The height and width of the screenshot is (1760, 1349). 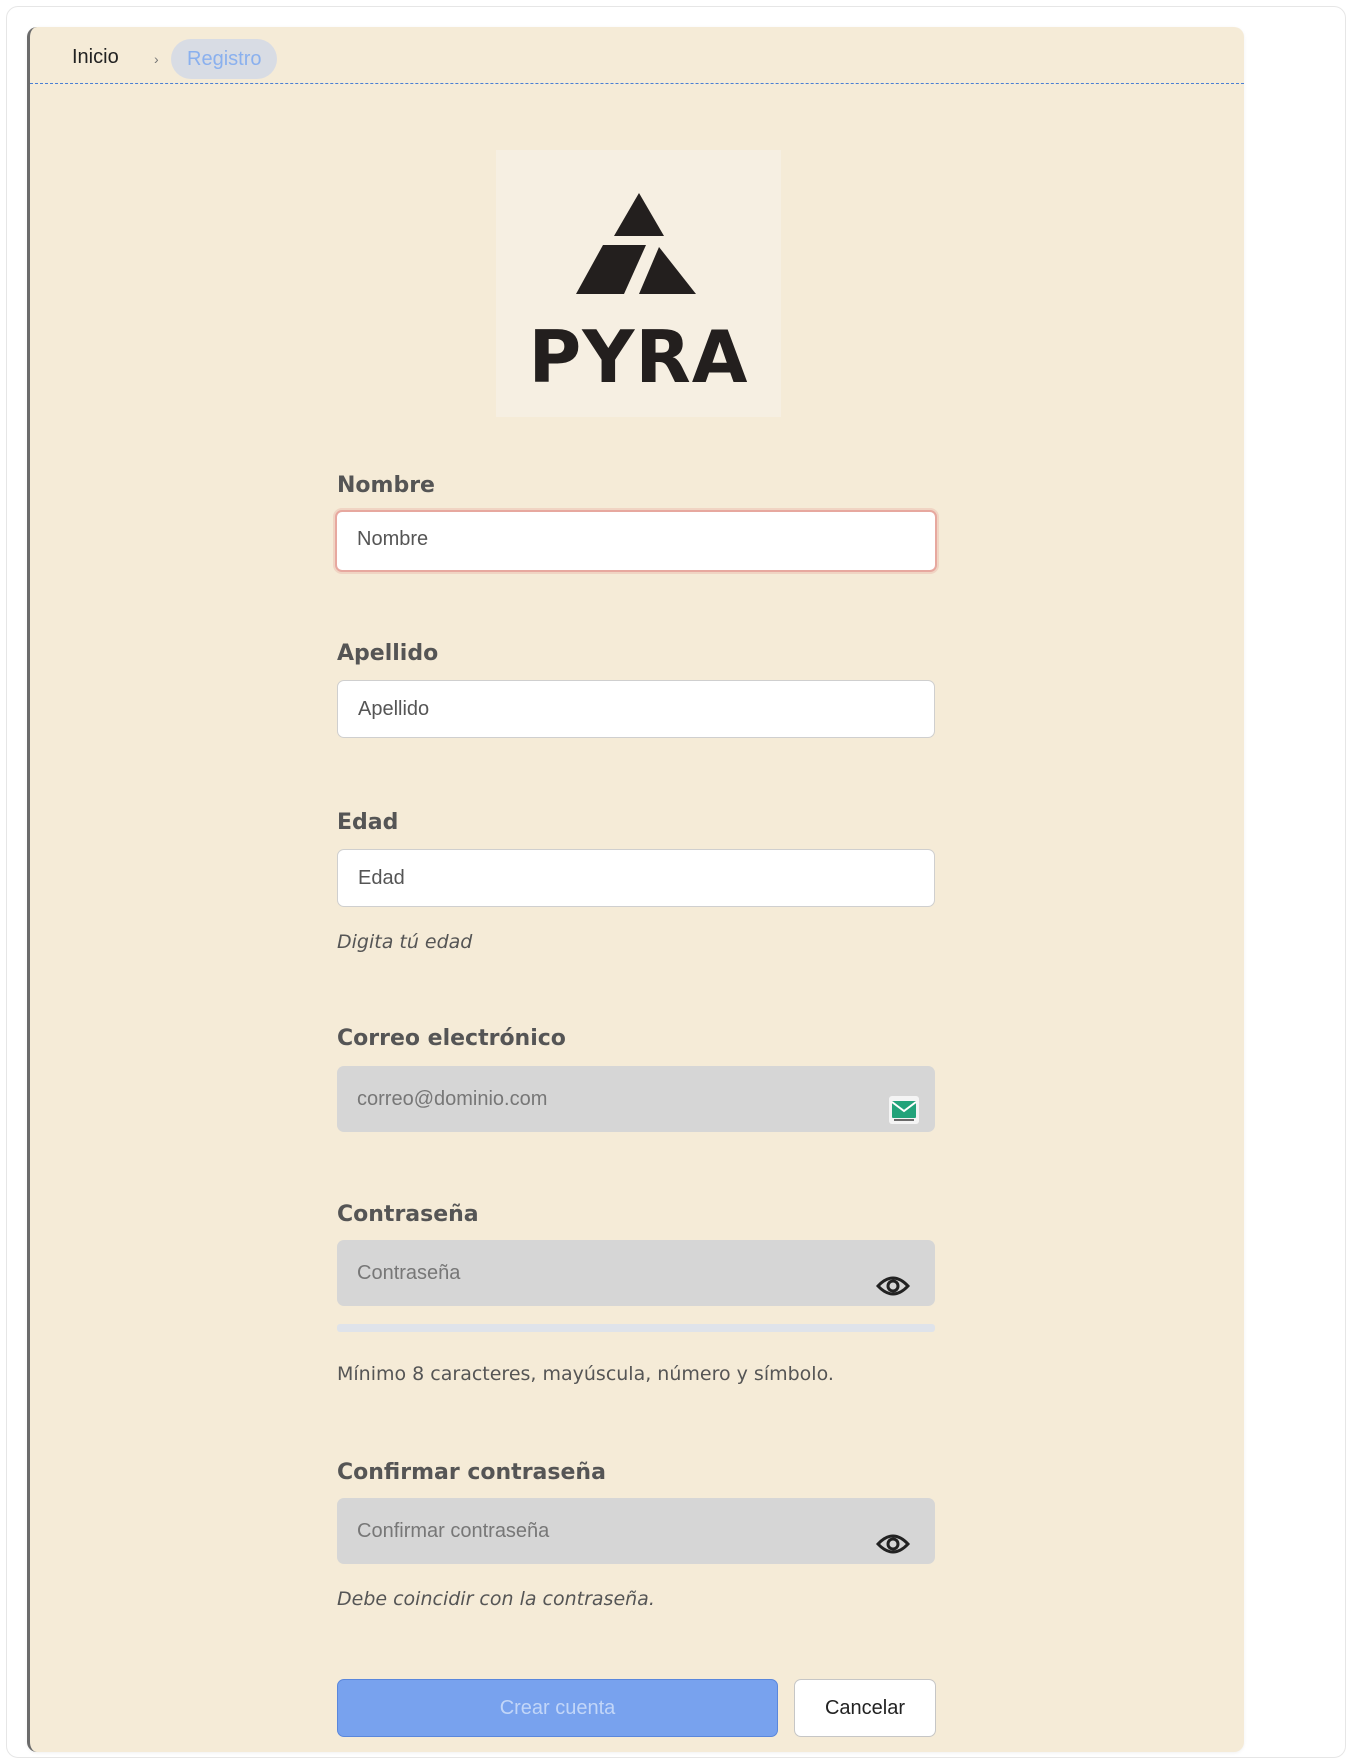 What do you see at coordinates (557, 1708) in the screenshot?
I see `create-account-button: Crear cuenta` at bounding box center [557, 1708].